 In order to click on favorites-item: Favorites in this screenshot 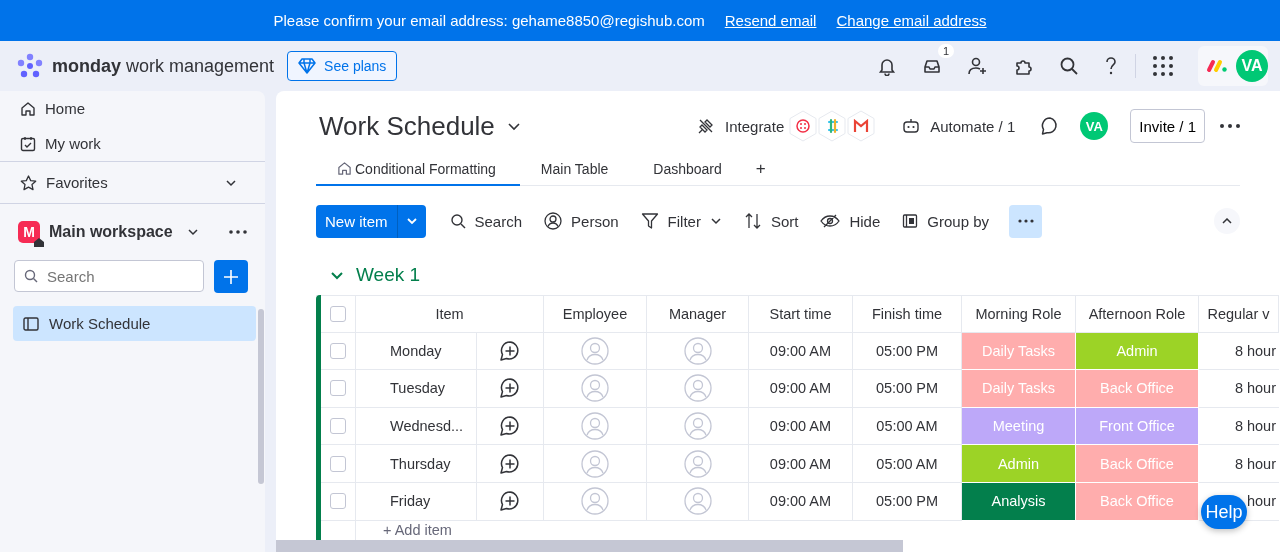, I will do `click(132, 182)`.